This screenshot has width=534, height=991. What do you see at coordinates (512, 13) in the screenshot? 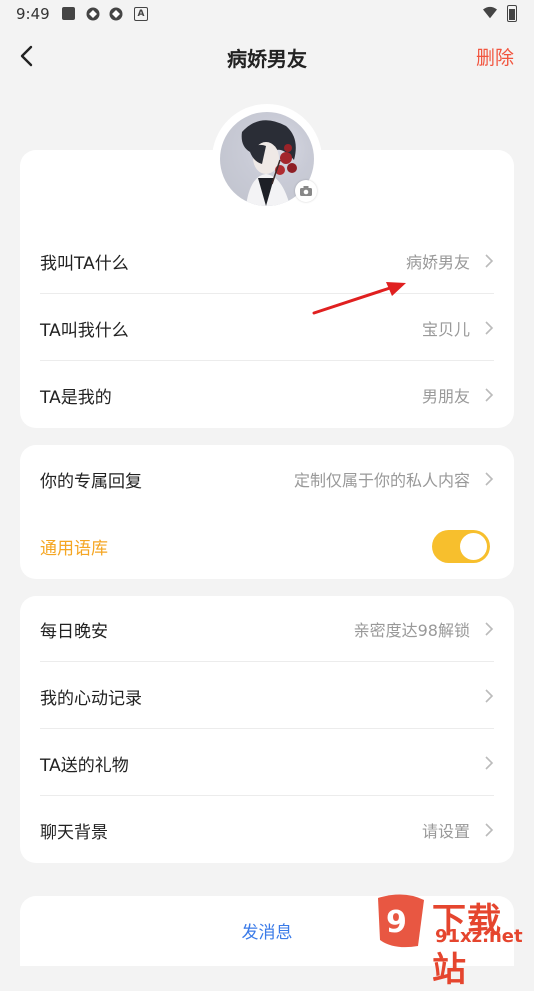
I see `battery-icon` at bounding box center [512, 13].